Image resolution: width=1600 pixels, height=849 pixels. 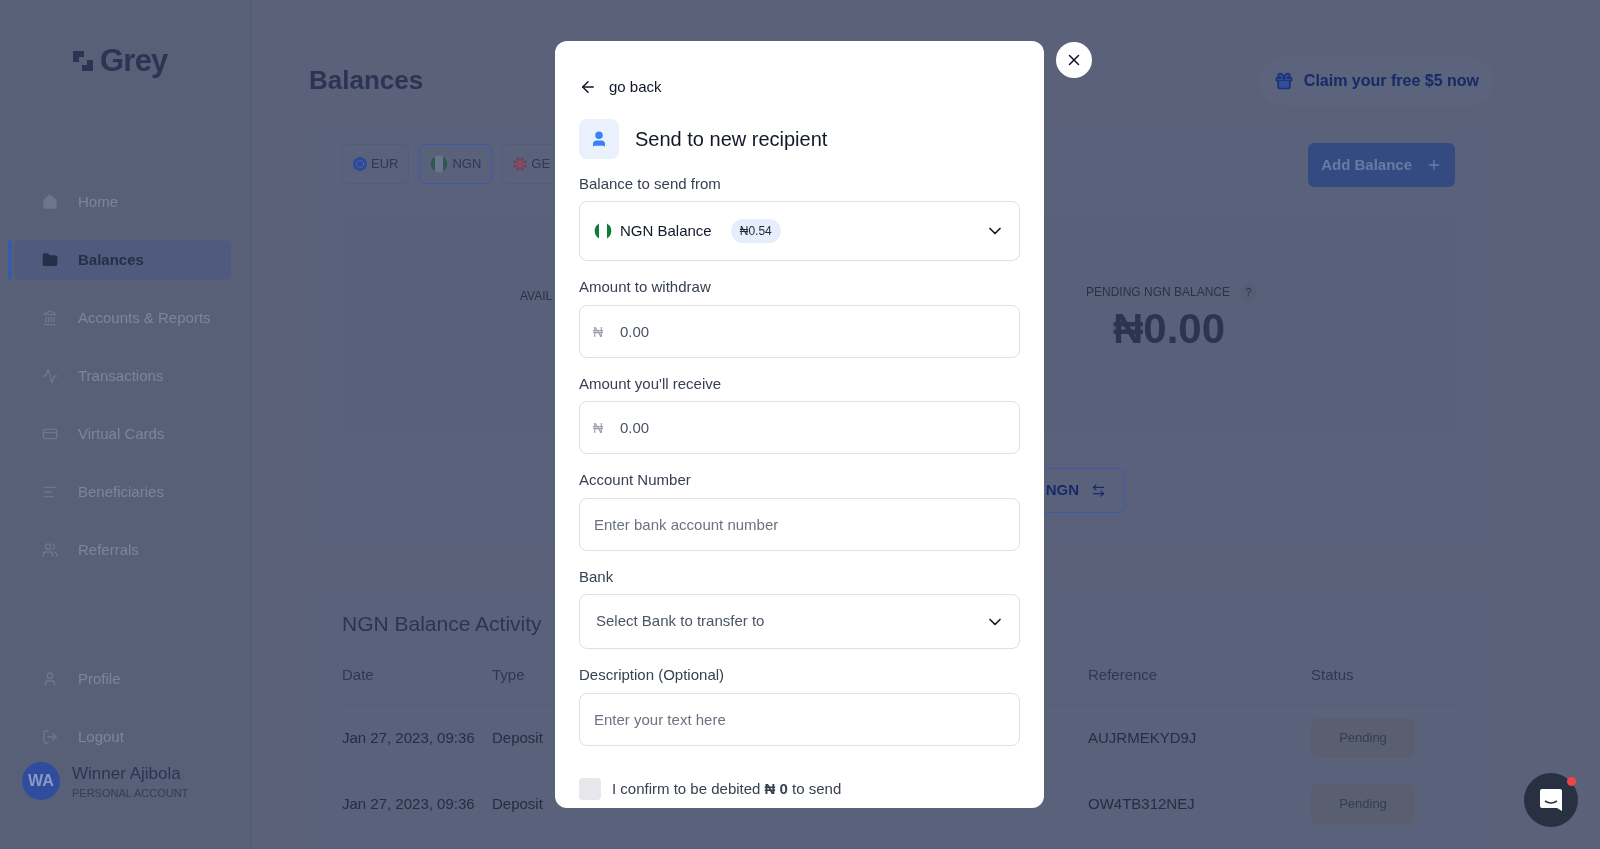 I want to click on field-label: Amount you'll receive, so click(x=651, y=383).